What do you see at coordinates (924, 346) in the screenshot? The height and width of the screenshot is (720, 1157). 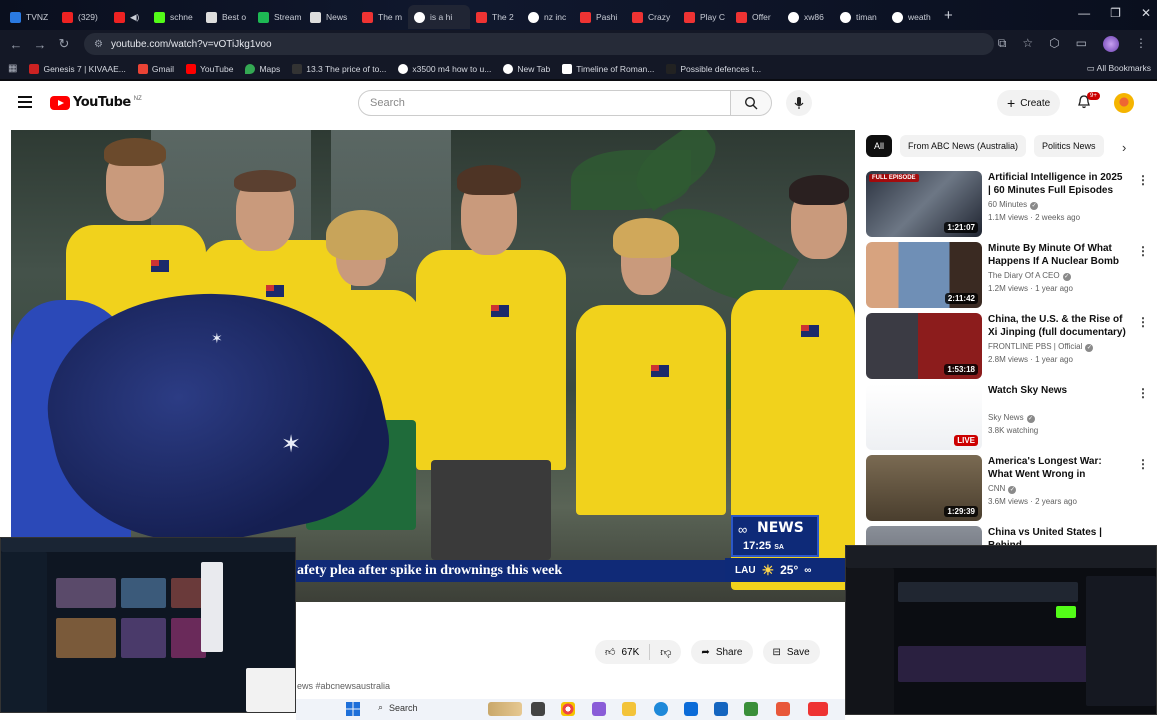 I see `video-thumbnail: 1:53:18` at bounding box center [924, 346].